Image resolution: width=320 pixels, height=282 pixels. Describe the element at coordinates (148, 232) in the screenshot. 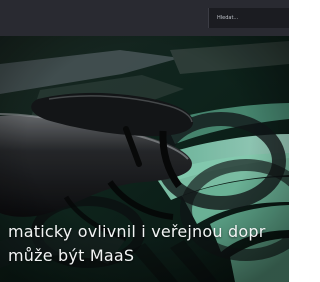

I see `headline-line-1: maticky ovlivnil i veřejnou dopr` at that location.